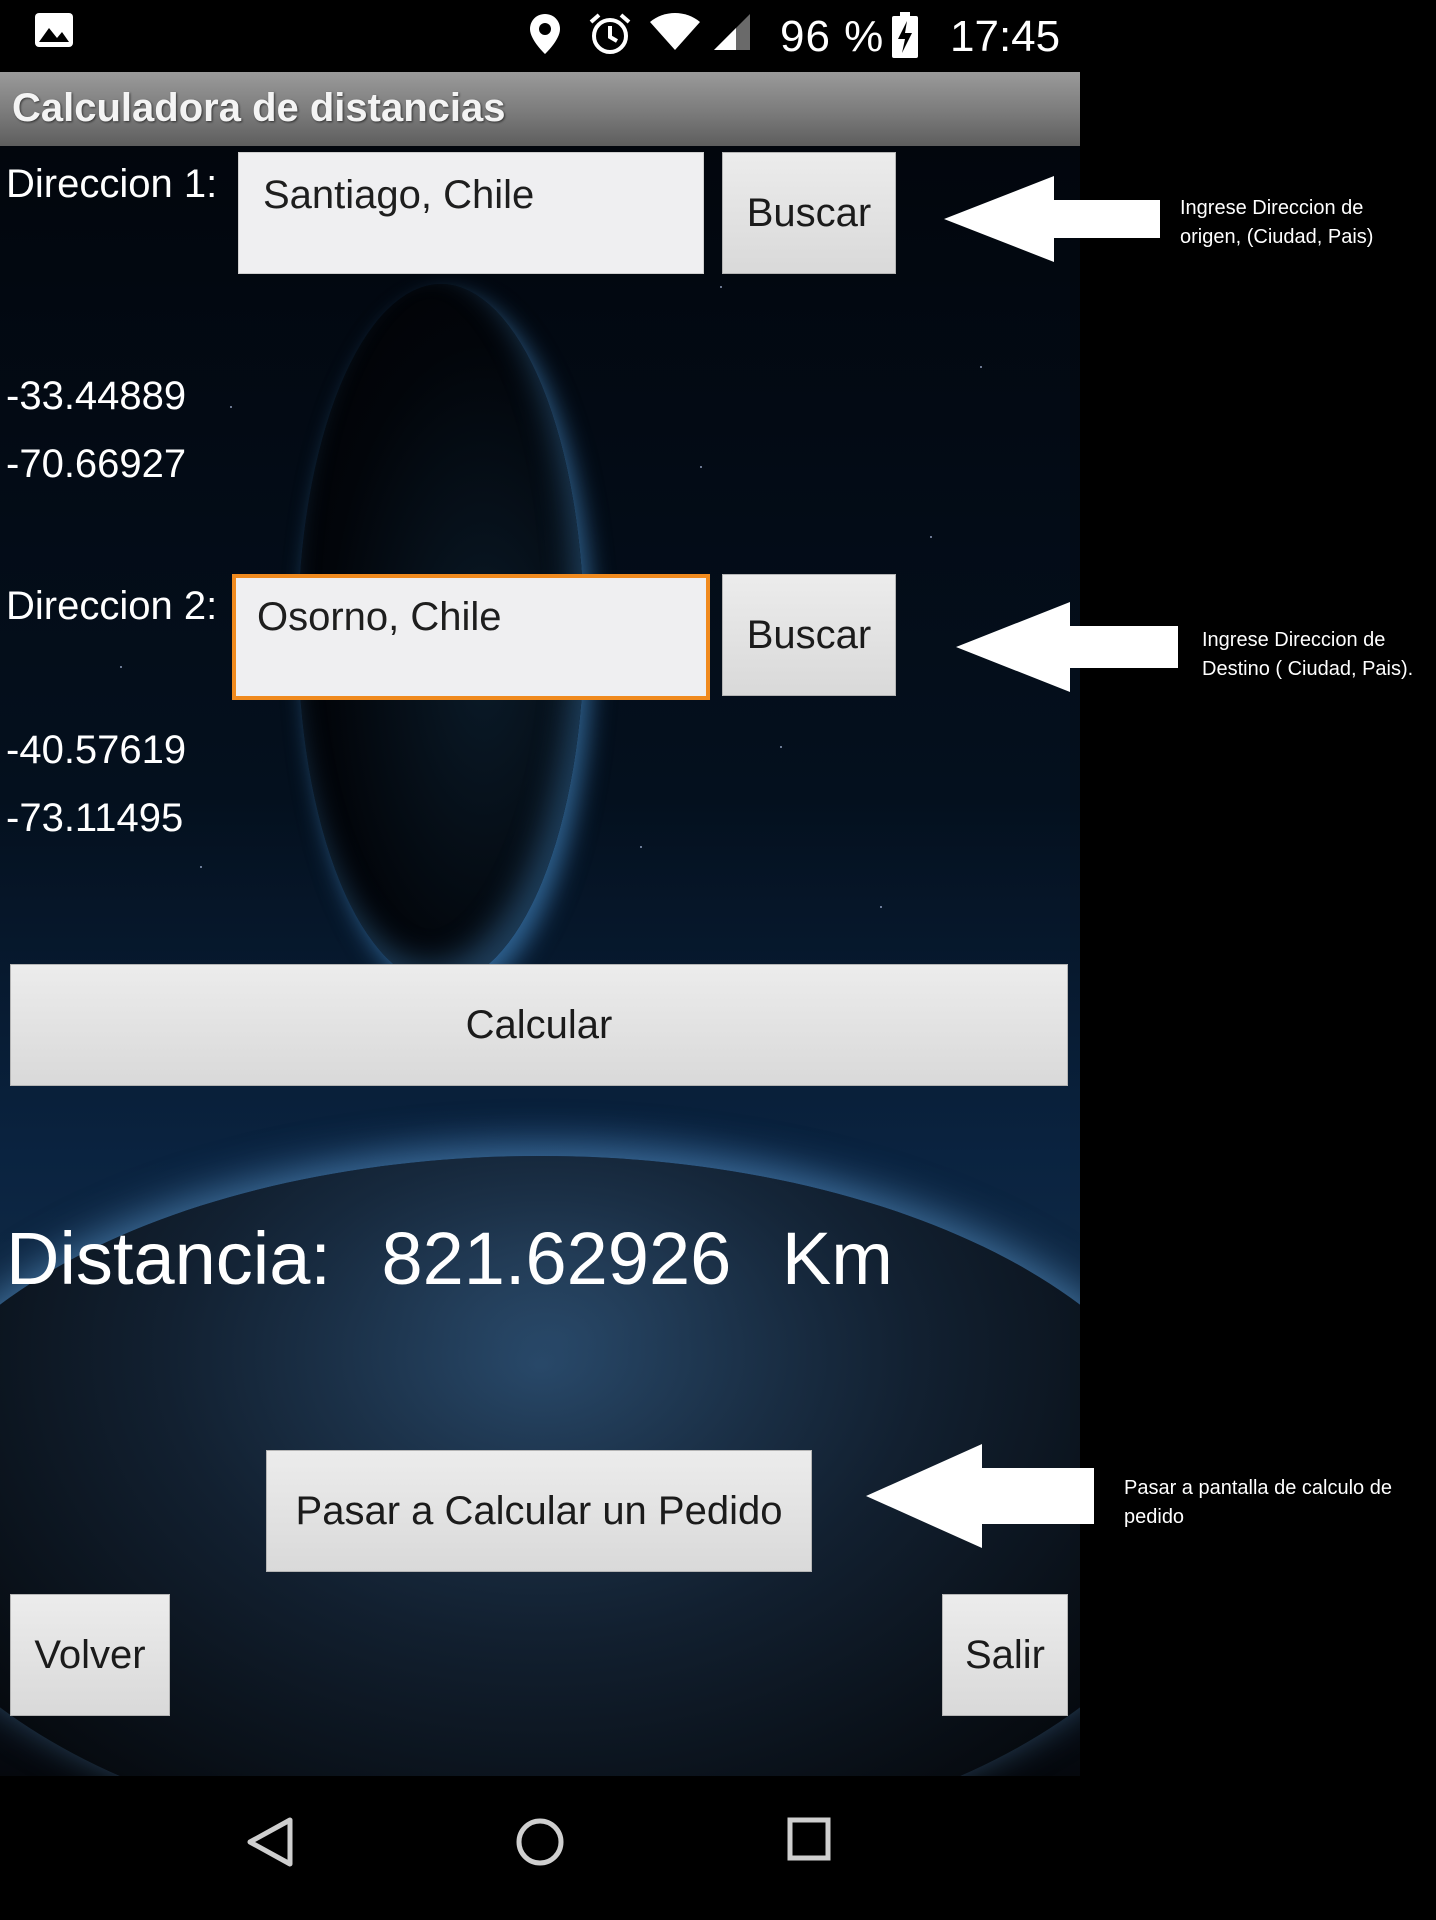  What do you see at coordinates (809, 213) in the screenshot?
I see `address1-search-button: Buscar` at bounding box center [809, 213].